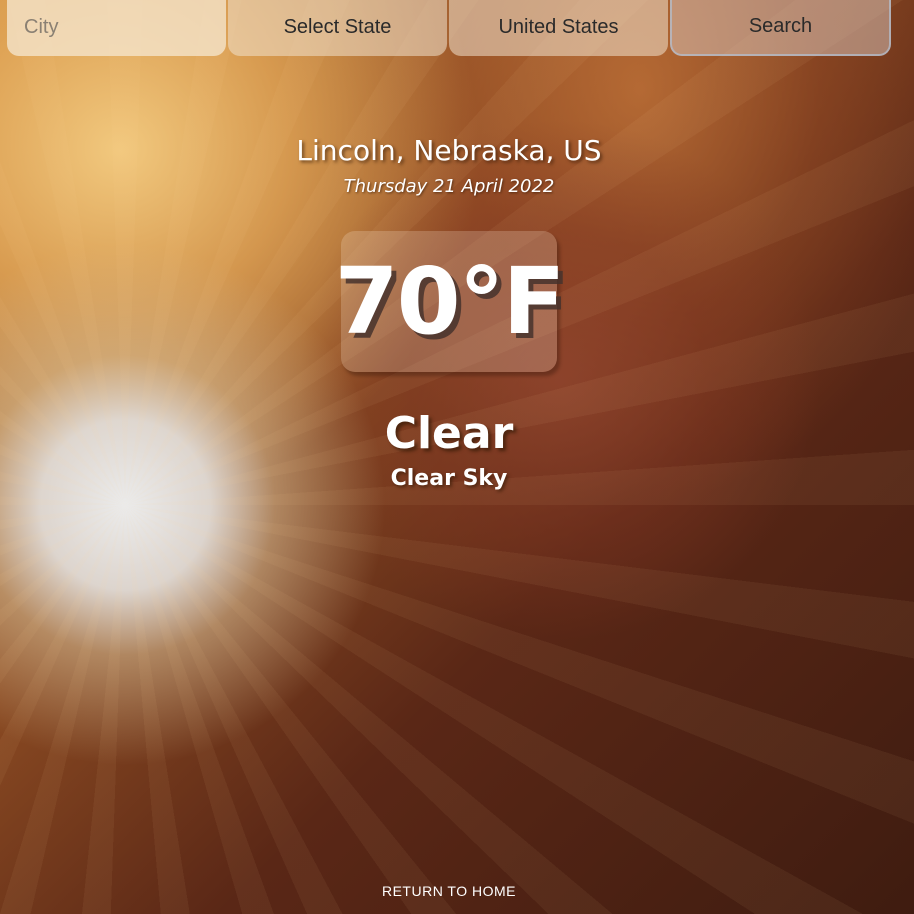  I want to click on temperature-value: 70°F, so click(450, 301).